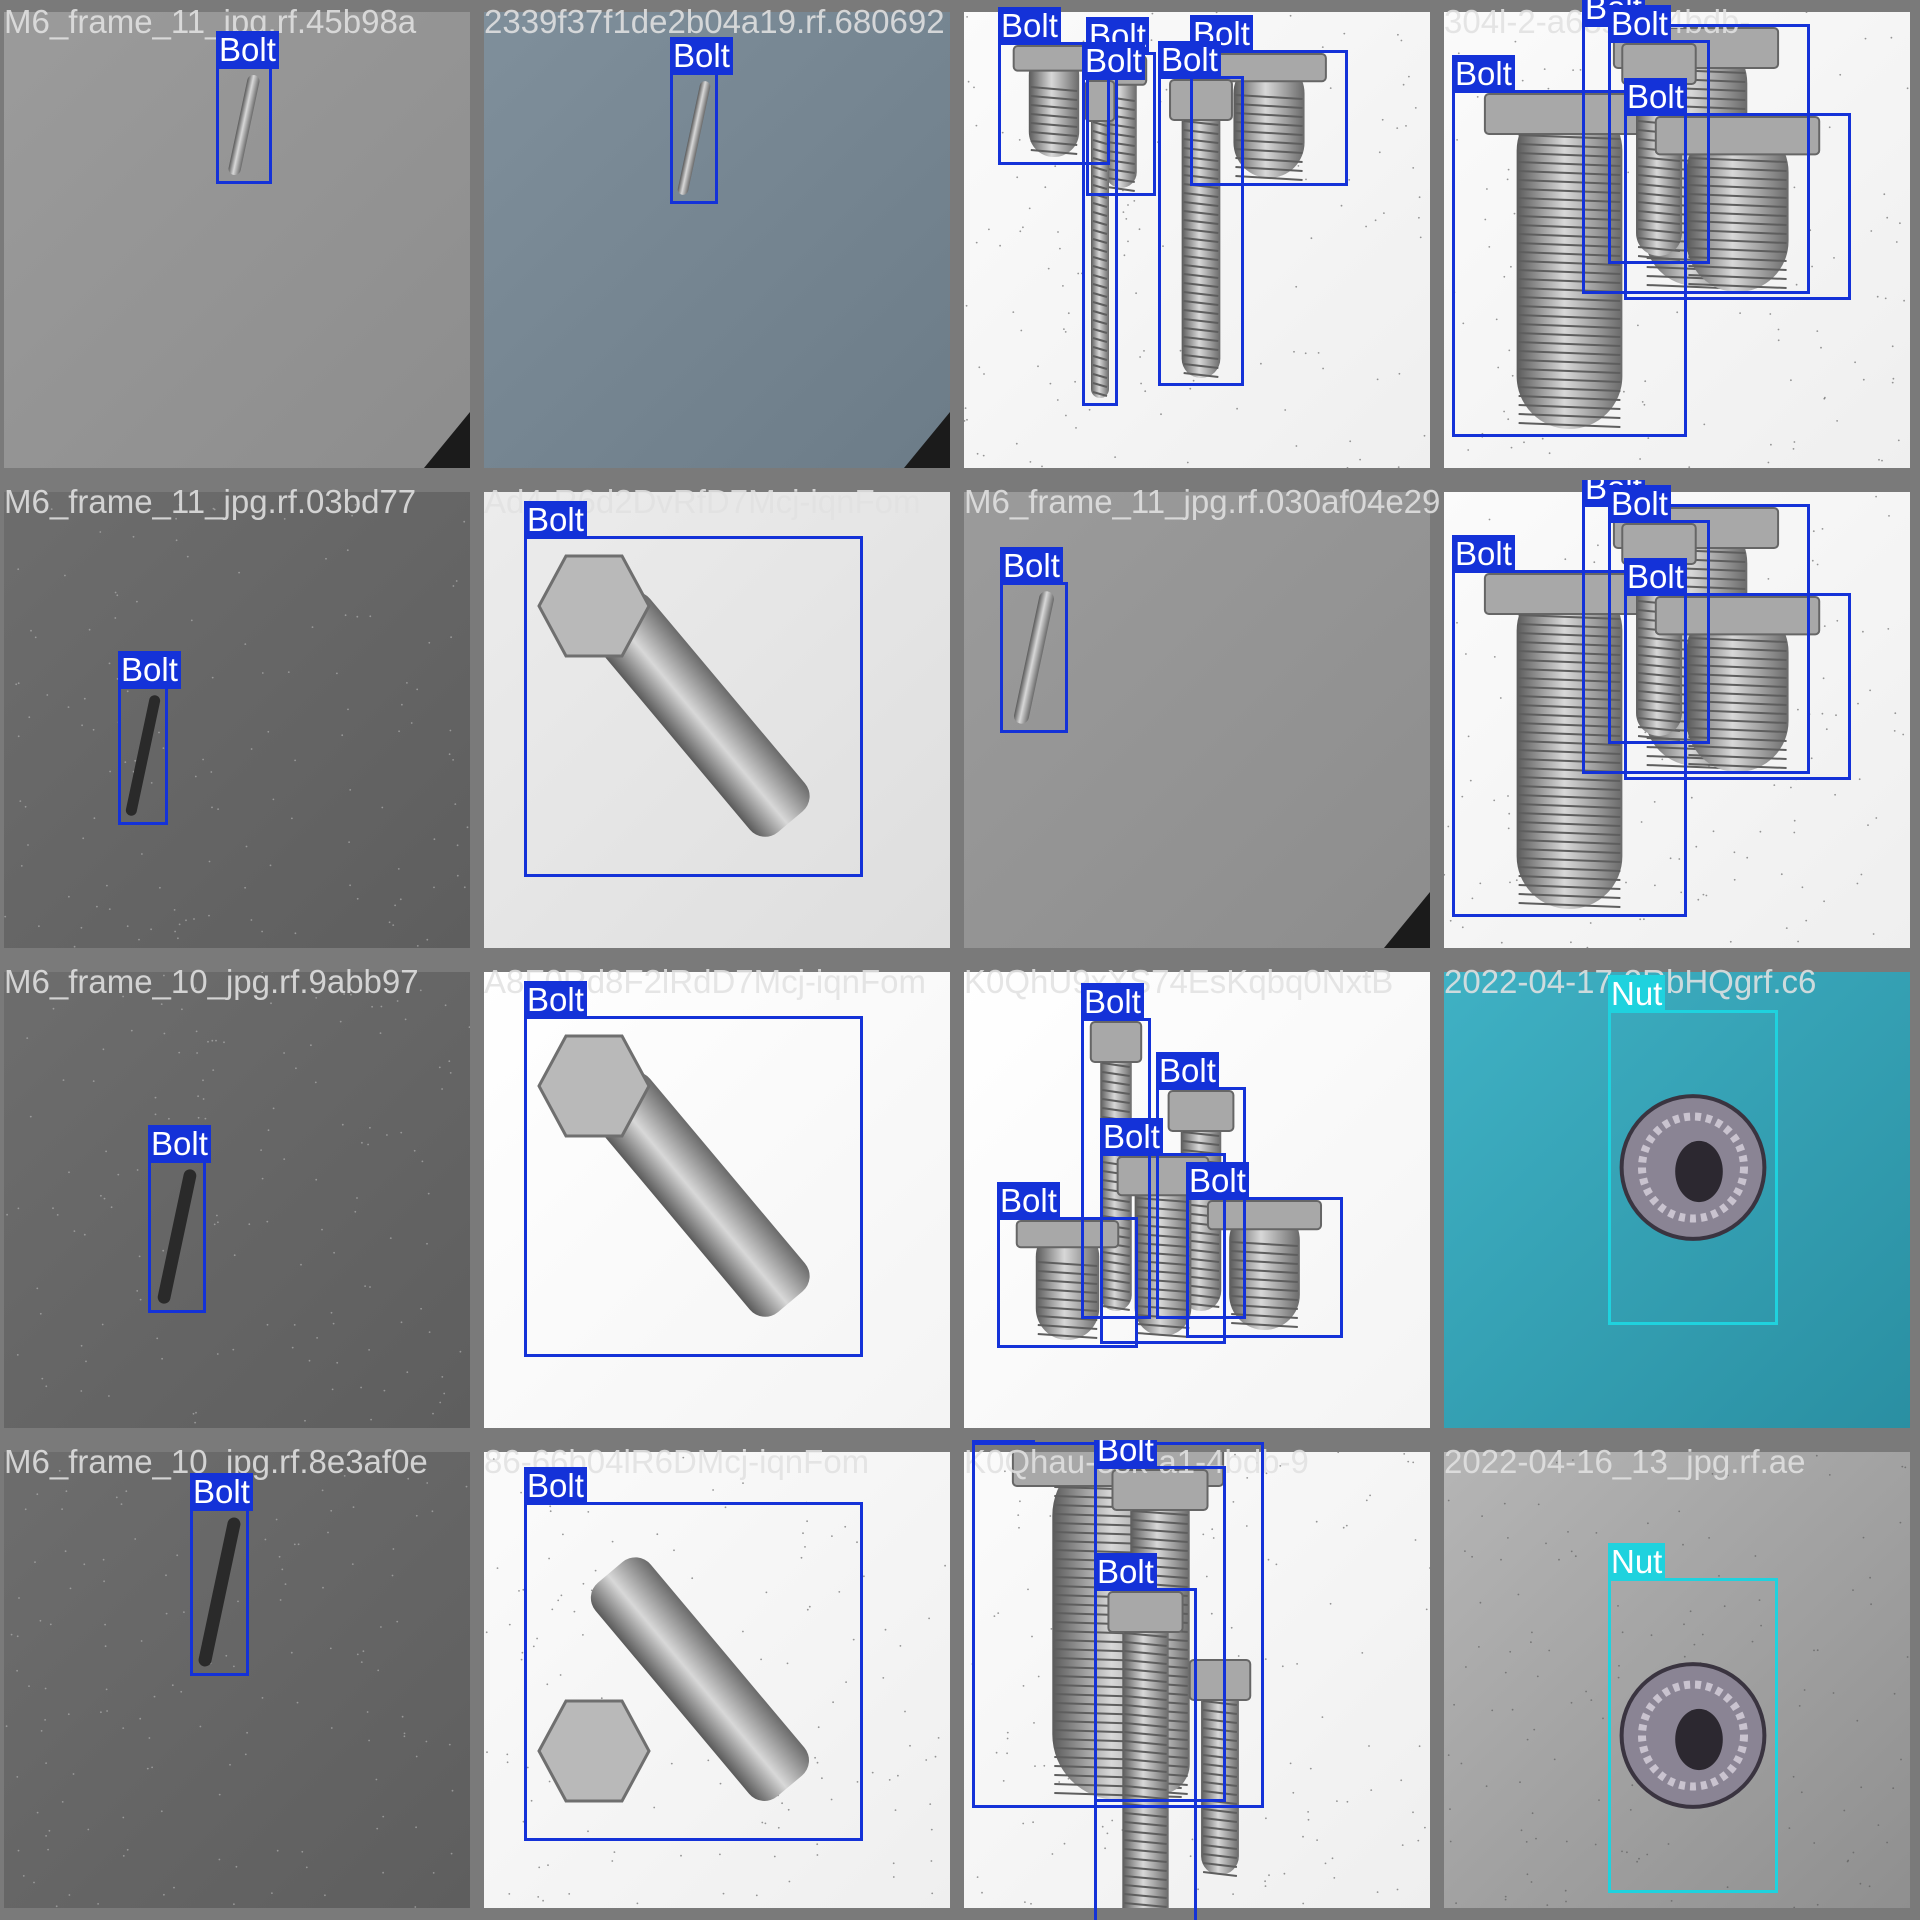 The image size is (1920, 1920). I want to click on image-tile: M6_frame_10_jpg.rf.8e3af0e Bolt, so click(240, 1680).